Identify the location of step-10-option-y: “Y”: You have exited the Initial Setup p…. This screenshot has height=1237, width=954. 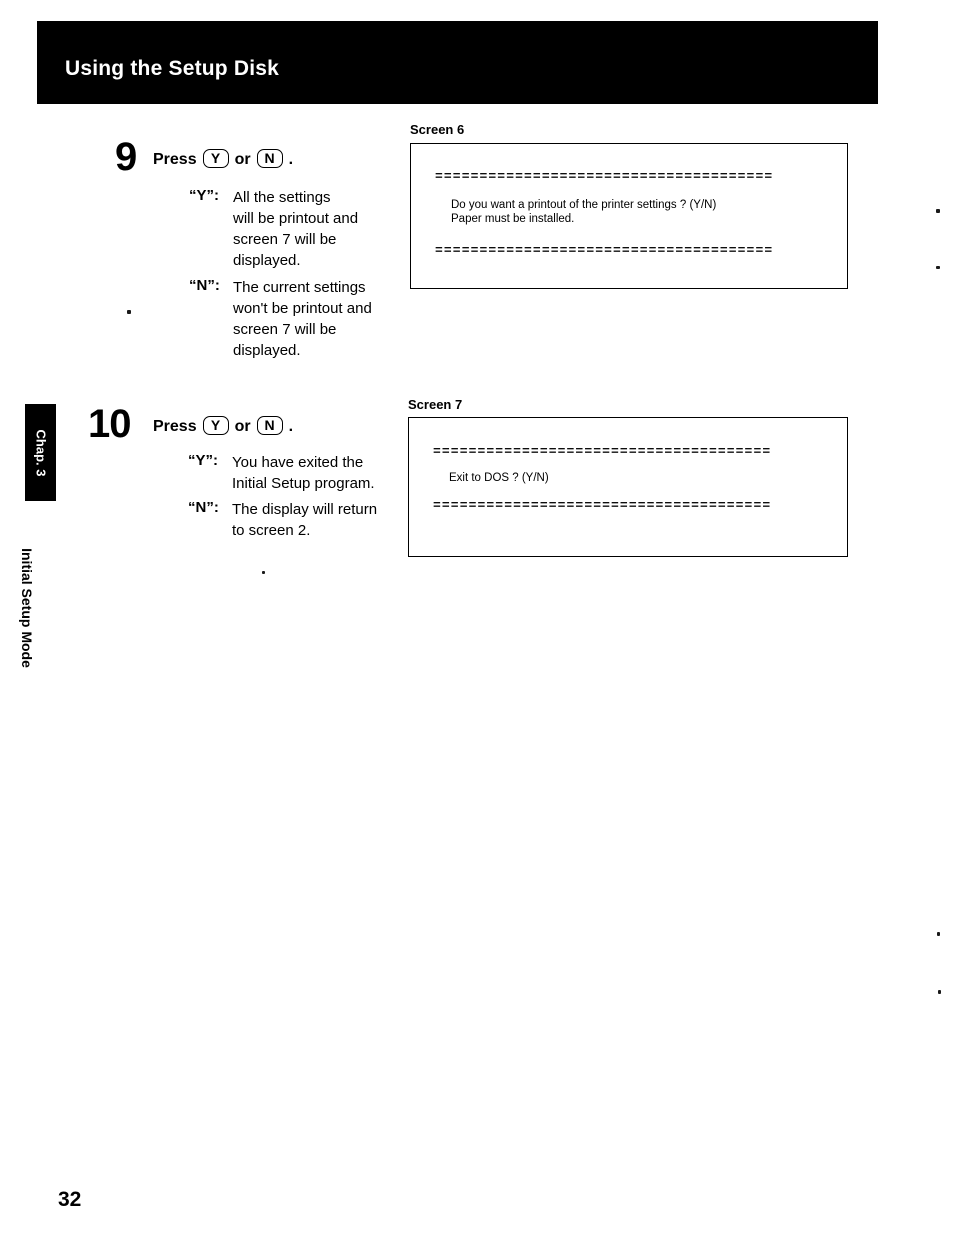
(303, 473).